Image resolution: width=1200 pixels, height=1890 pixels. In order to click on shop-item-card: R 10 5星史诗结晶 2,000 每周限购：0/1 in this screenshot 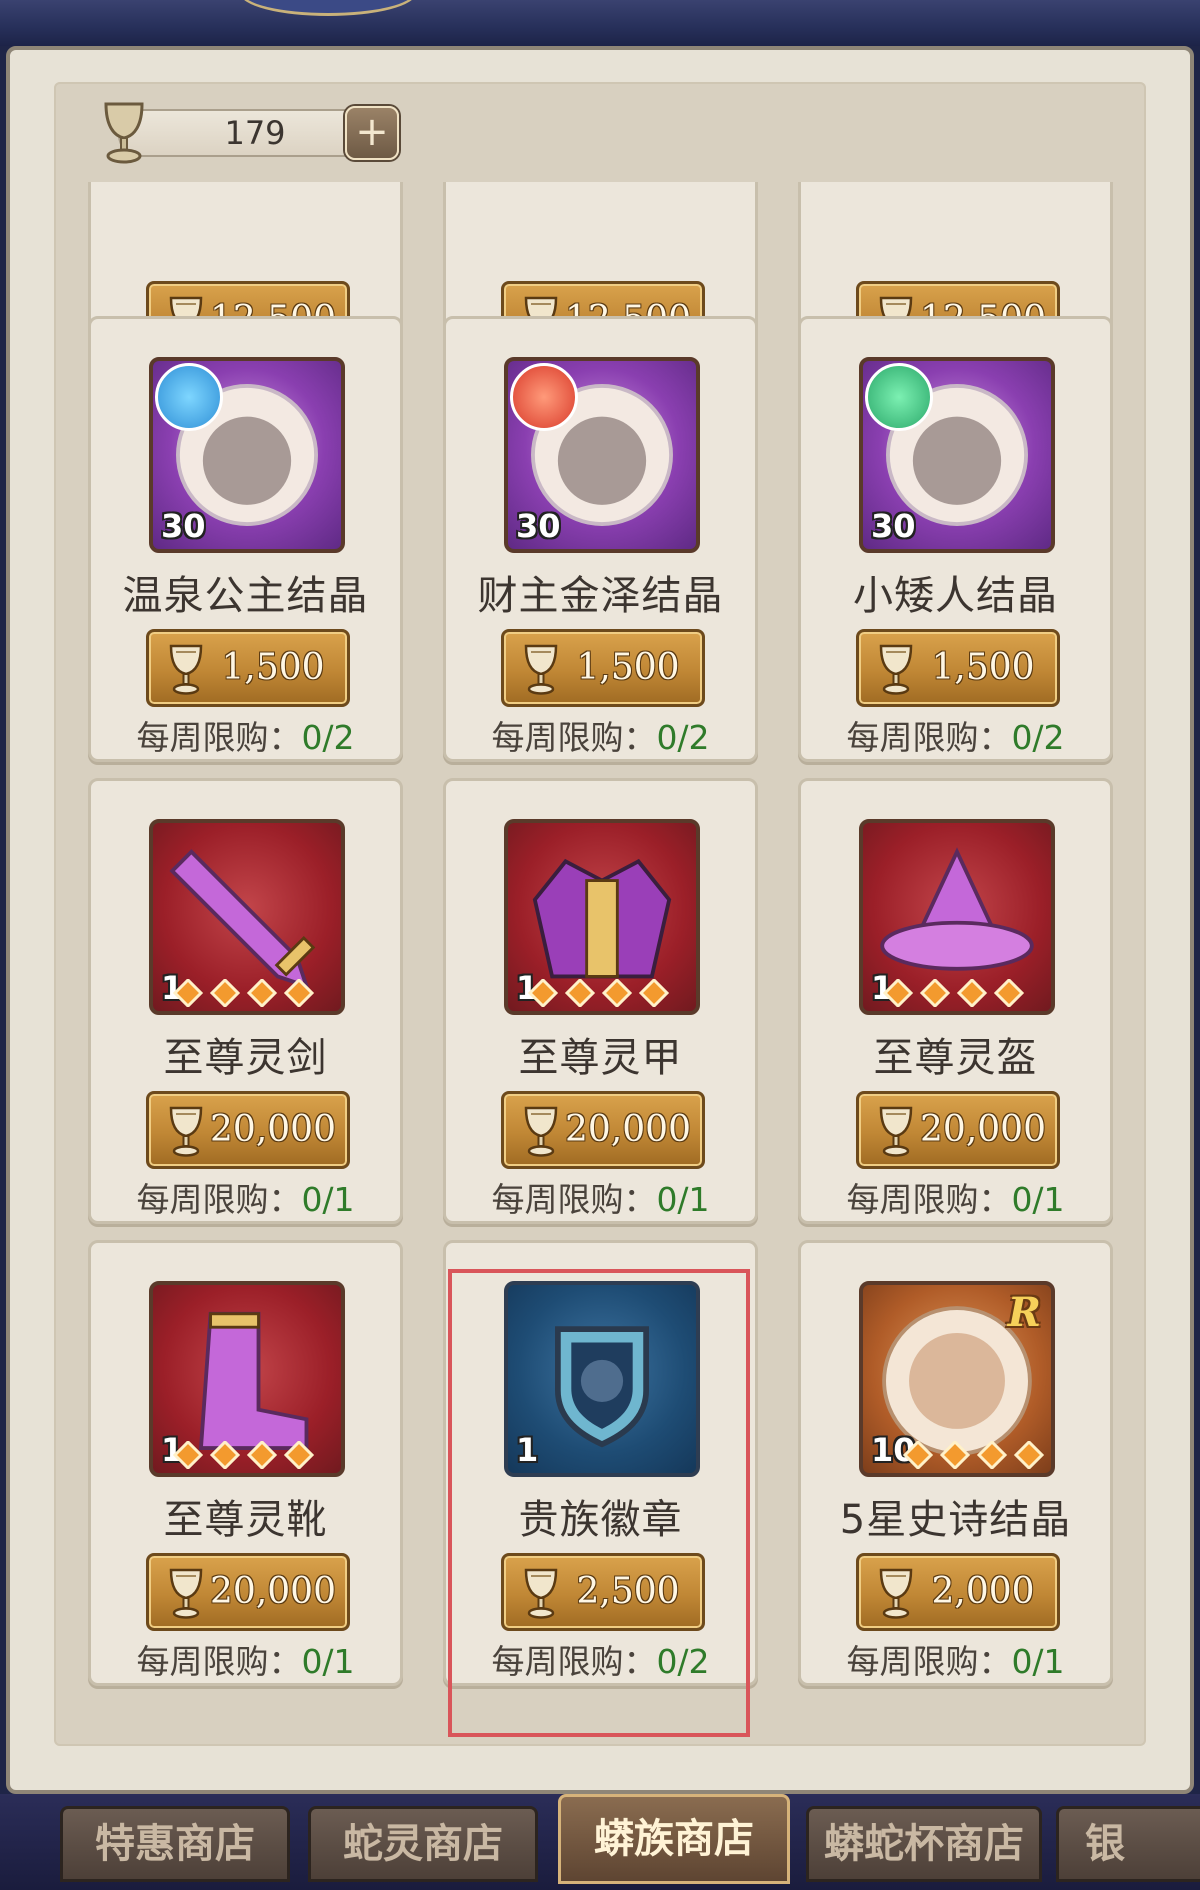, I will do `click(955, 1463)`.